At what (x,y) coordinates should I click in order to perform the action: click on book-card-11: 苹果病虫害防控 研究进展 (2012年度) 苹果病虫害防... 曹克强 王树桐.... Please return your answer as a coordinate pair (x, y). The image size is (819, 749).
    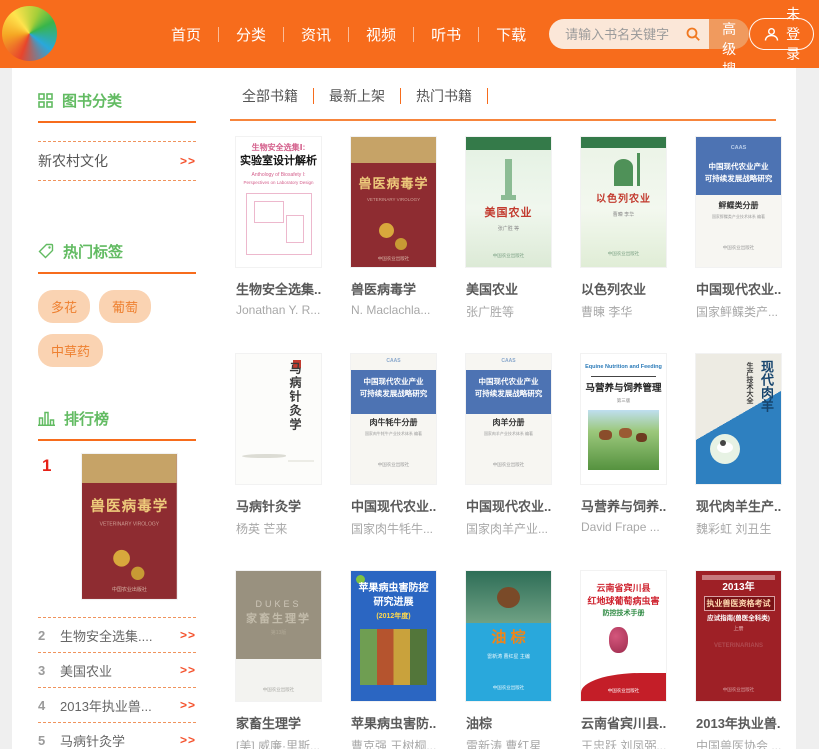
    Looking at the image, I should click on (393, 660).